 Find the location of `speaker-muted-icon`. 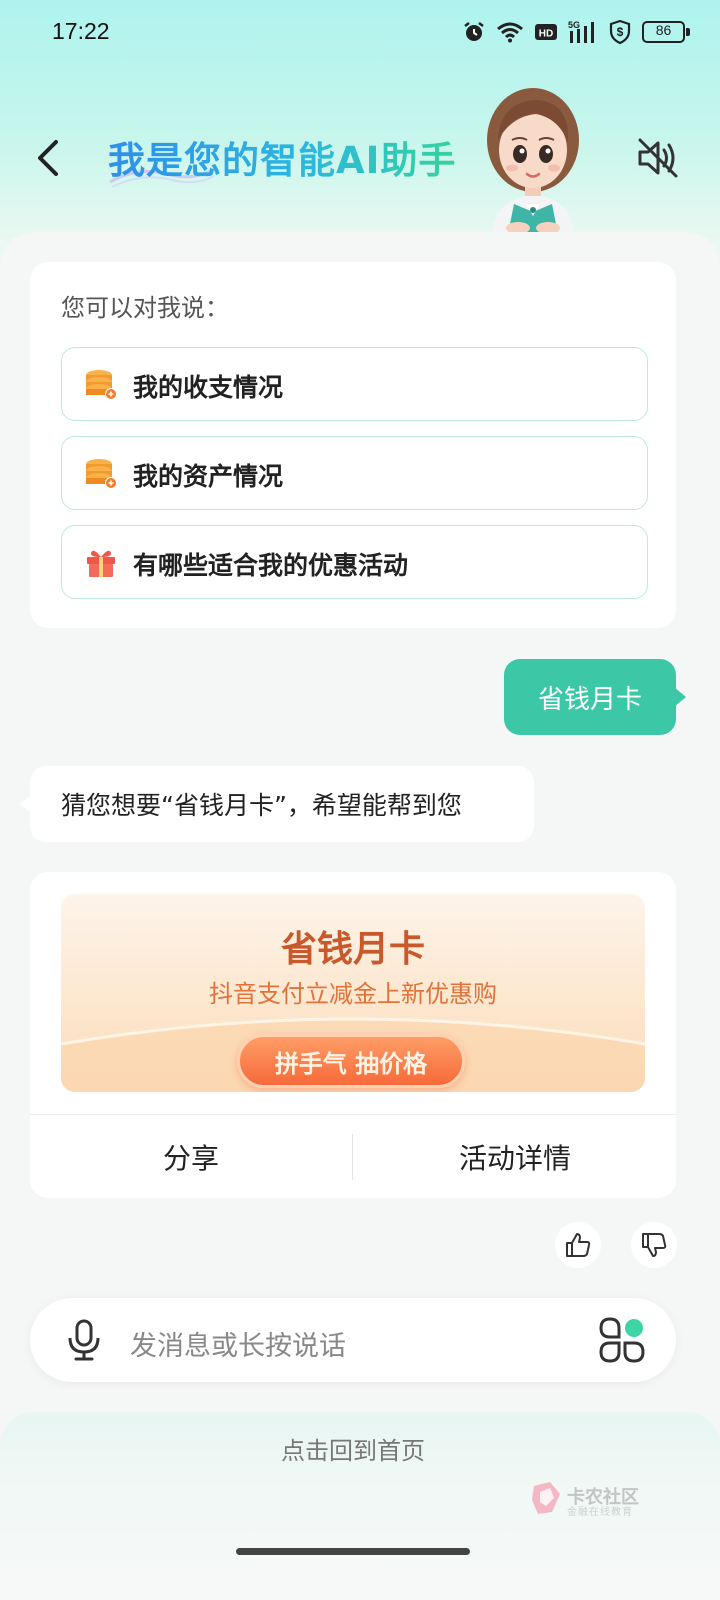

speaker-muted-icon is located at coordinates (658, 158).